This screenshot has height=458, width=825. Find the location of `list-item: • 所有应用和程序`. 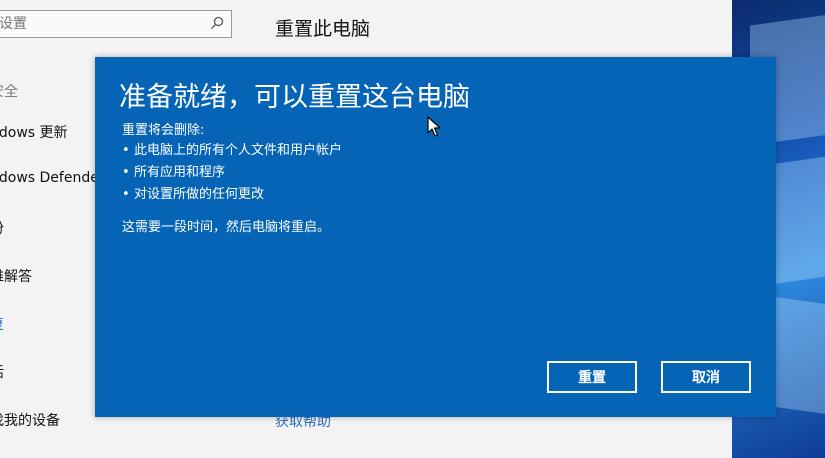

list-item: • 所有应用和程序 is located at coordinates (174, 172).